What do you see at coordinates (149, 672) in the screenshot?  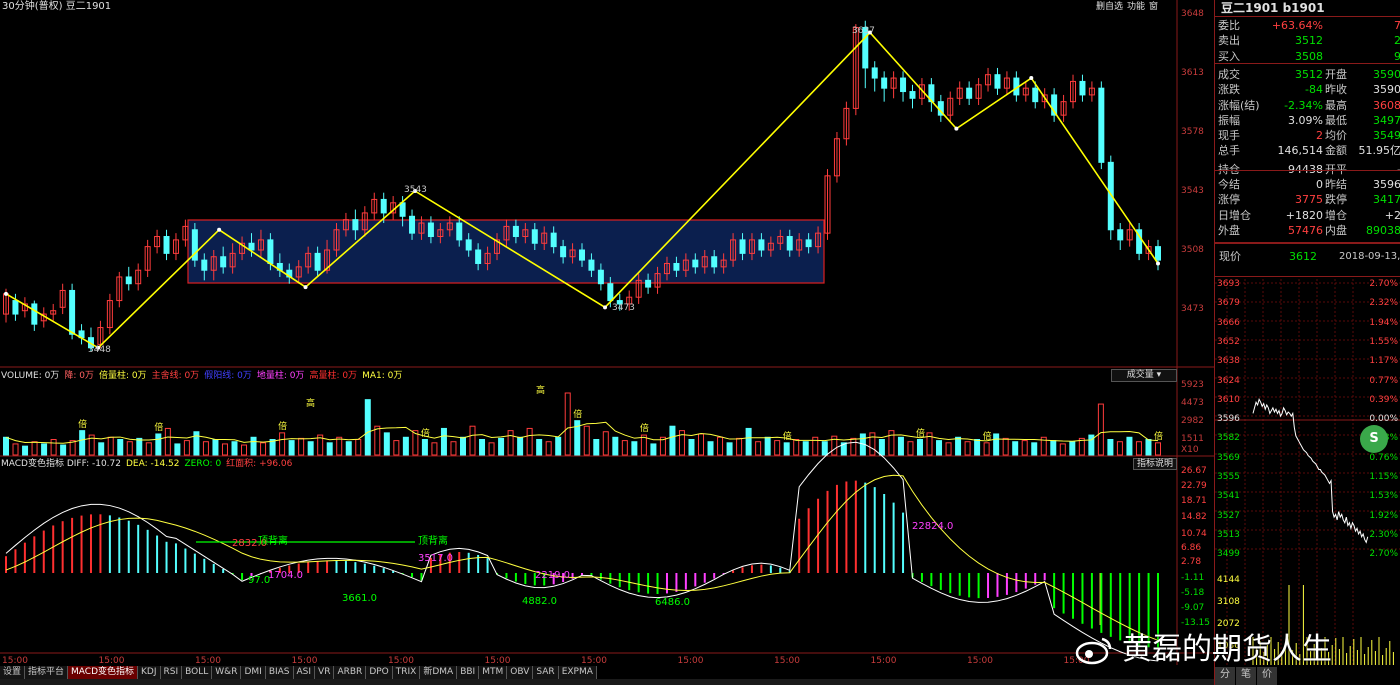 I see `tab-3: KDJ` at bounding box center [149, 672].